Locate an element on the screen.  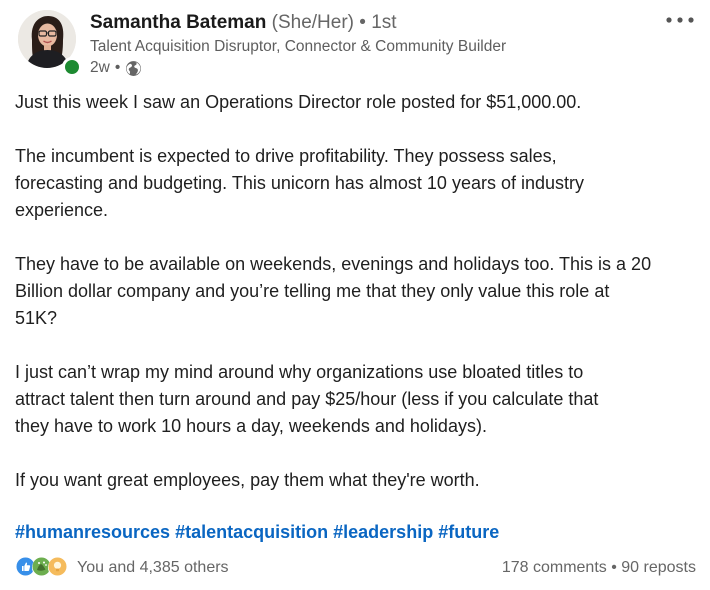
reactions-summary: You and 4,385 others is located at coordinates (122, 567).